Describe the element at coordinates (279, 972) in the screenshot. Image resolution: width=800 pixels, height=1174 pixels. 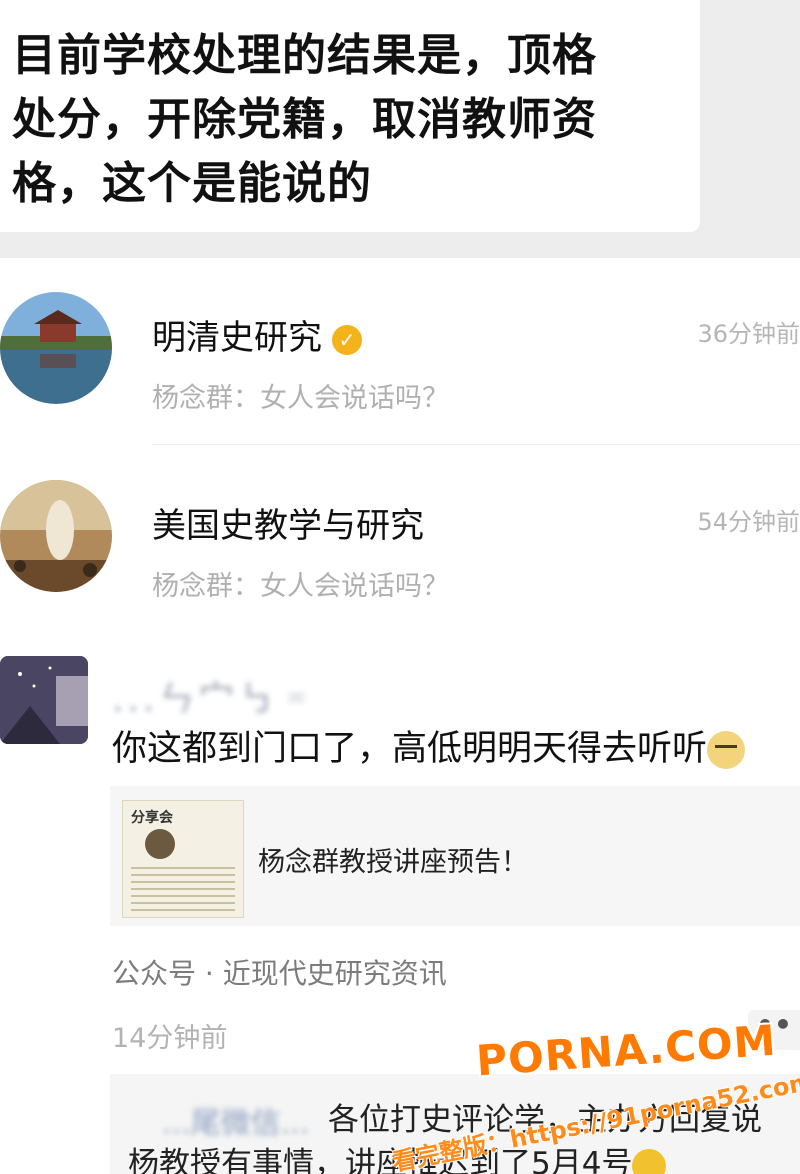
I see `post-source: 公众号 · 近现代史研究资讯` at that location.